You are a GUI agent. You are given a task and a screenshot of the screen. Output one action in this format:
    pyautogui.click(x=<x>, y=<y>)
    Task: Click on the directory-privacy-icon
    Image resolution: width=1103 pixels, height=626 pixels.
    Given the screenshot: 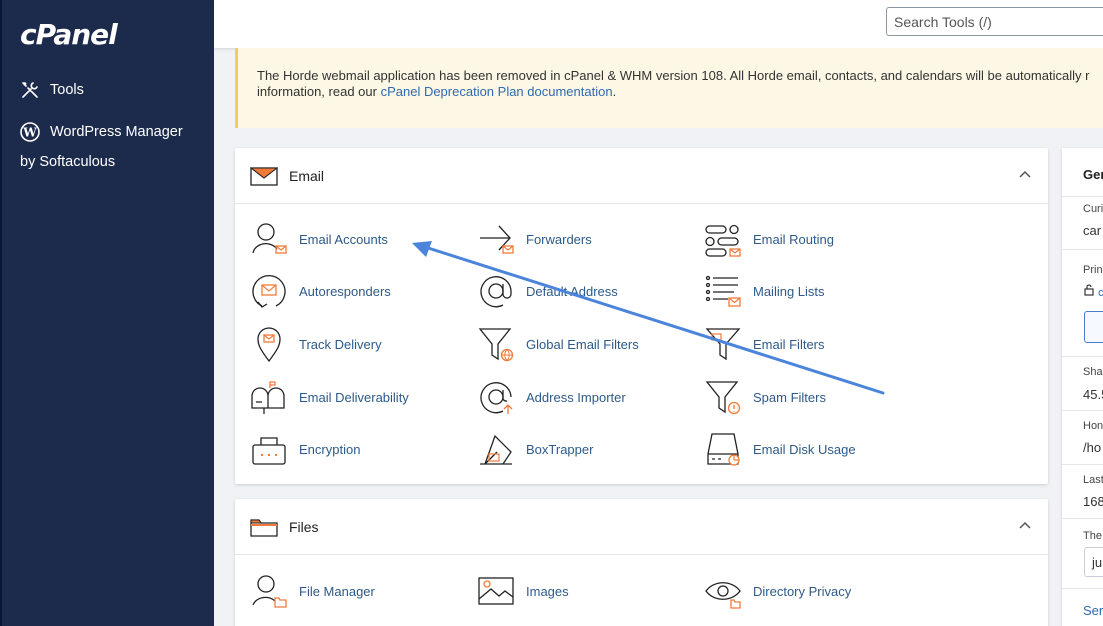 What is the action you would take?
    pyautogui.click(x=723, y=591)
    